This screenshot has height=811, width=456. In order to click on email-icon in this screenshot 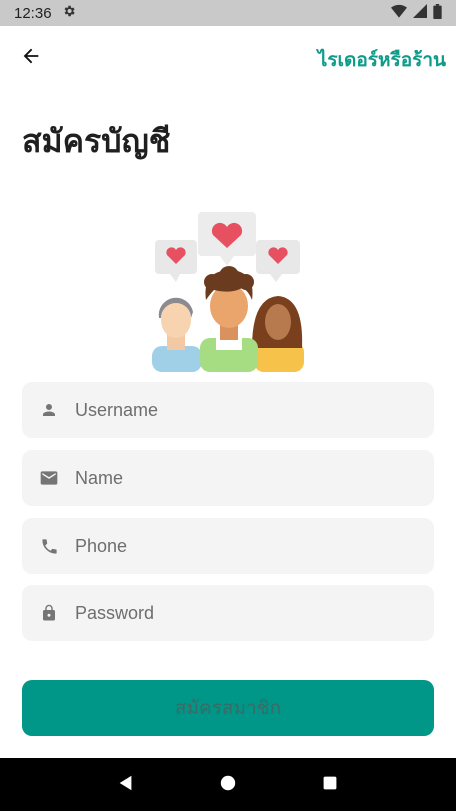, I will do `click(49, 478)`.